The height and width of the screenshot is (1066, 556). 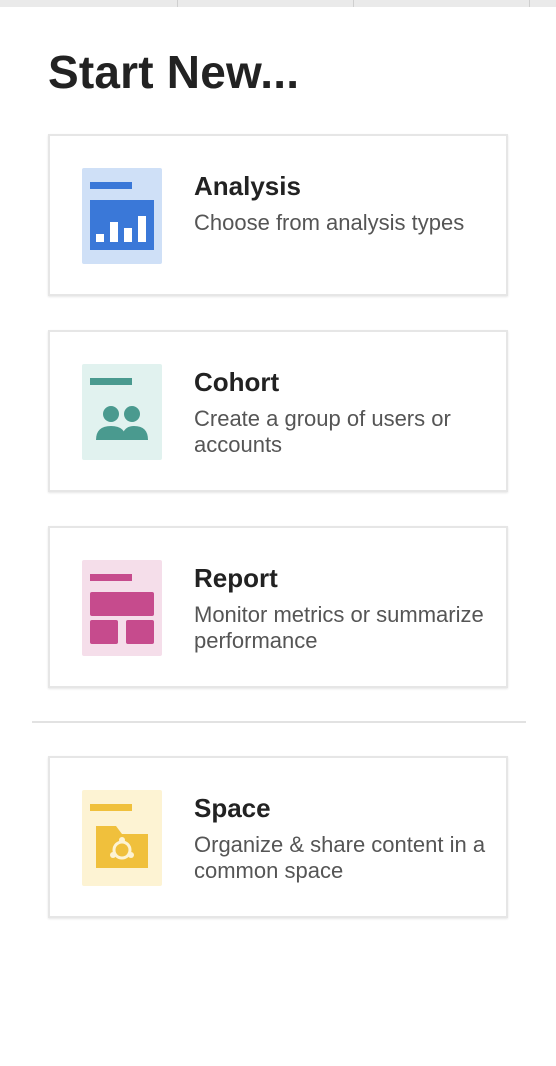 What do you see at coordinates (339, 627) in the screenshot?
I see `report-option-description: Monitor metrics or summarize performance` at bounding box center [339, 627].